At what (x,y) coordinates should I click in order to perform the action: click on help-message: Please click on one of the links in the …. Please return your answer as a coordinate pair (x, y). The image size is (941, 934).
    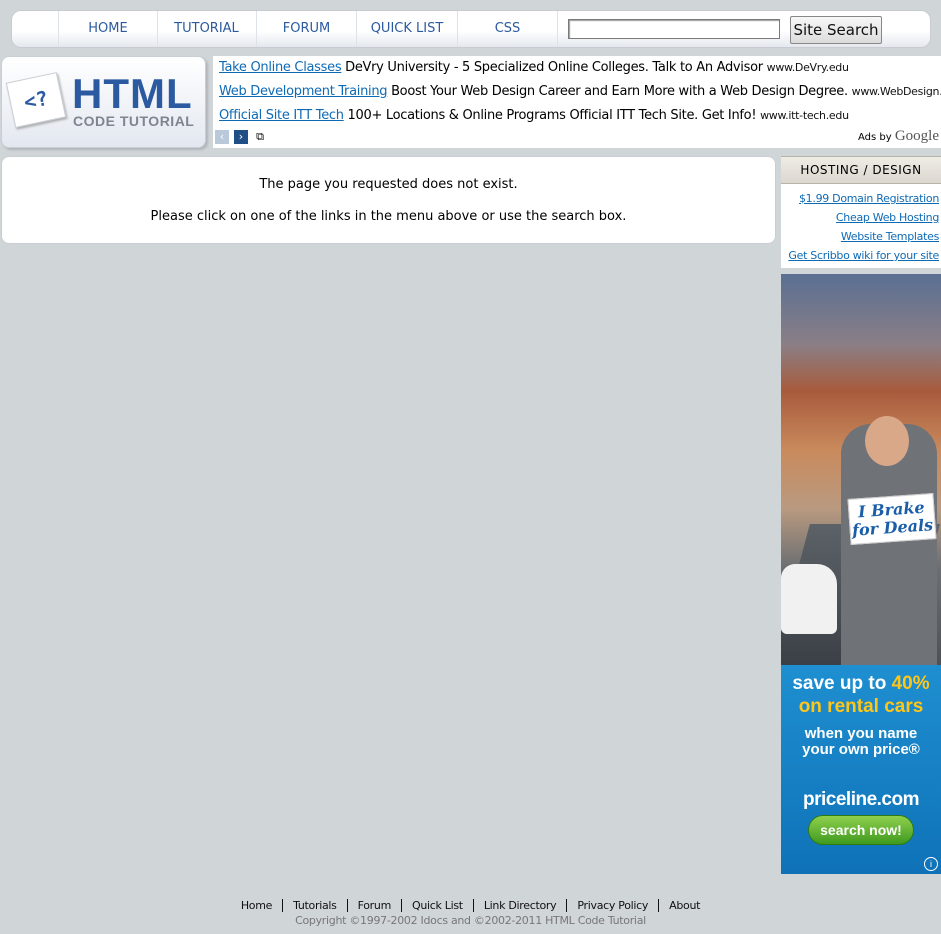
    Looking at the image, I should click on (388, 216).